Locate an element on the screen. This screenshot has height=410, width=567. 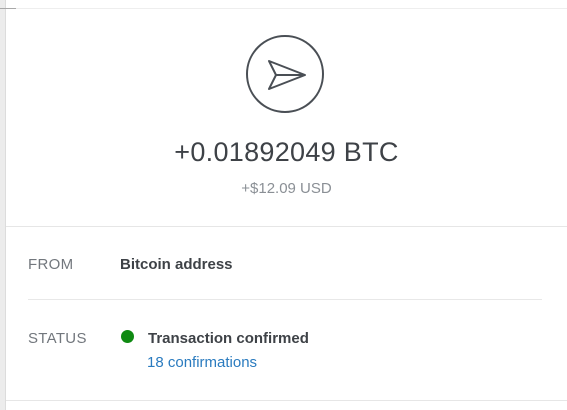
confirmations-link: 18 confirmations is located at coordinates (202, 362).